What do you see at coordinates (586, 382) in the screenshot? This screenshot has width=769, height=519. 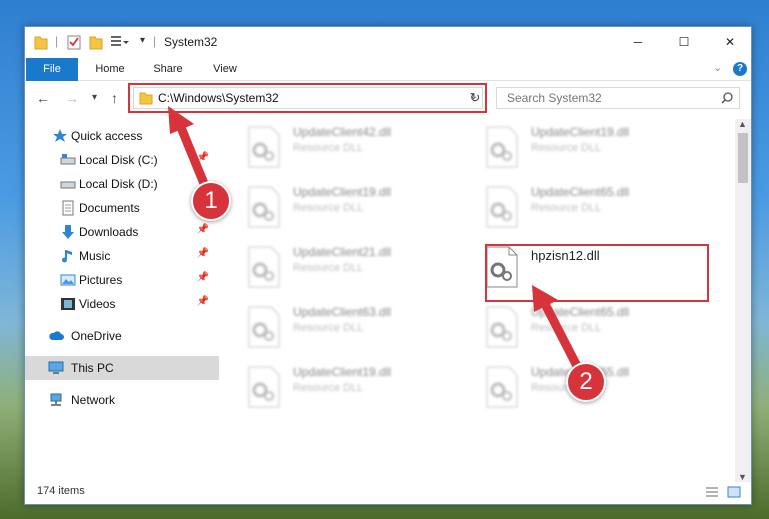 I see `step-badge-2: 2` at bounding box center [586, 382].